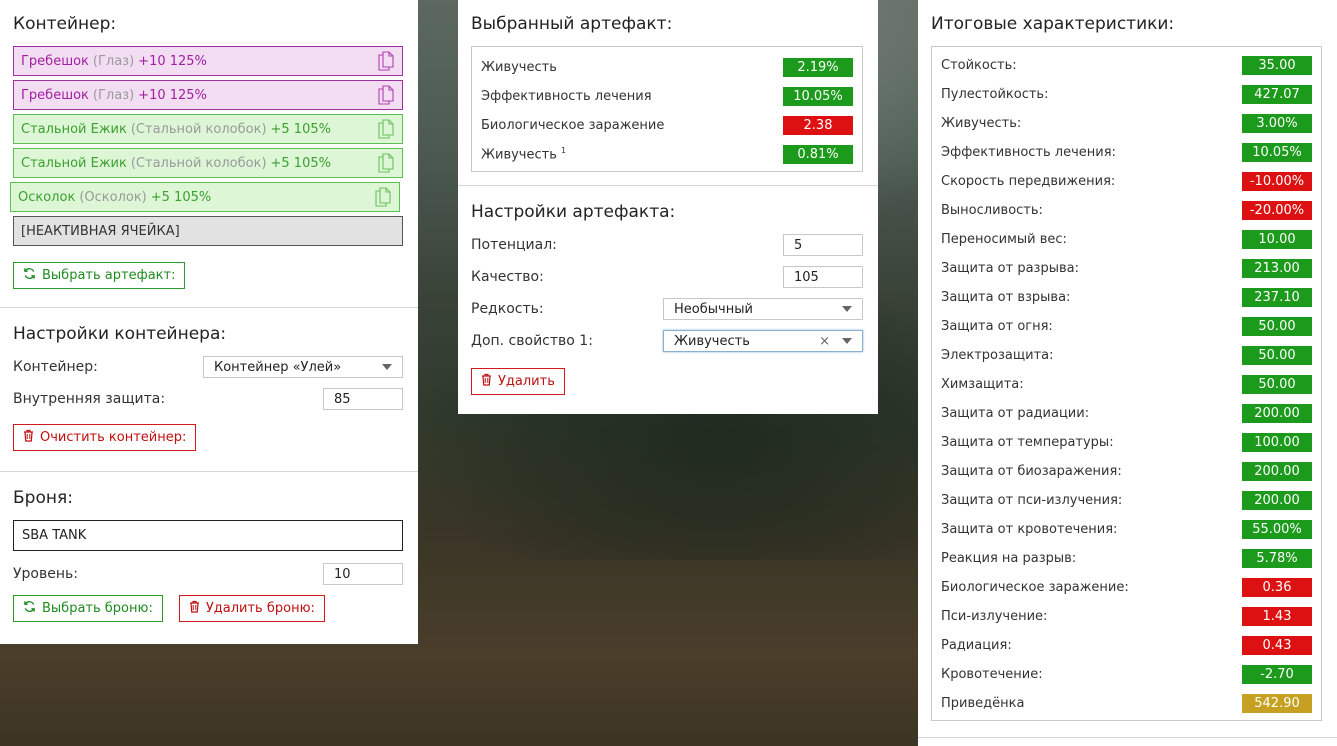 This screenshot has height=746, width=1337. I want to click on stat-value: 35.00, so click(1277, 65).